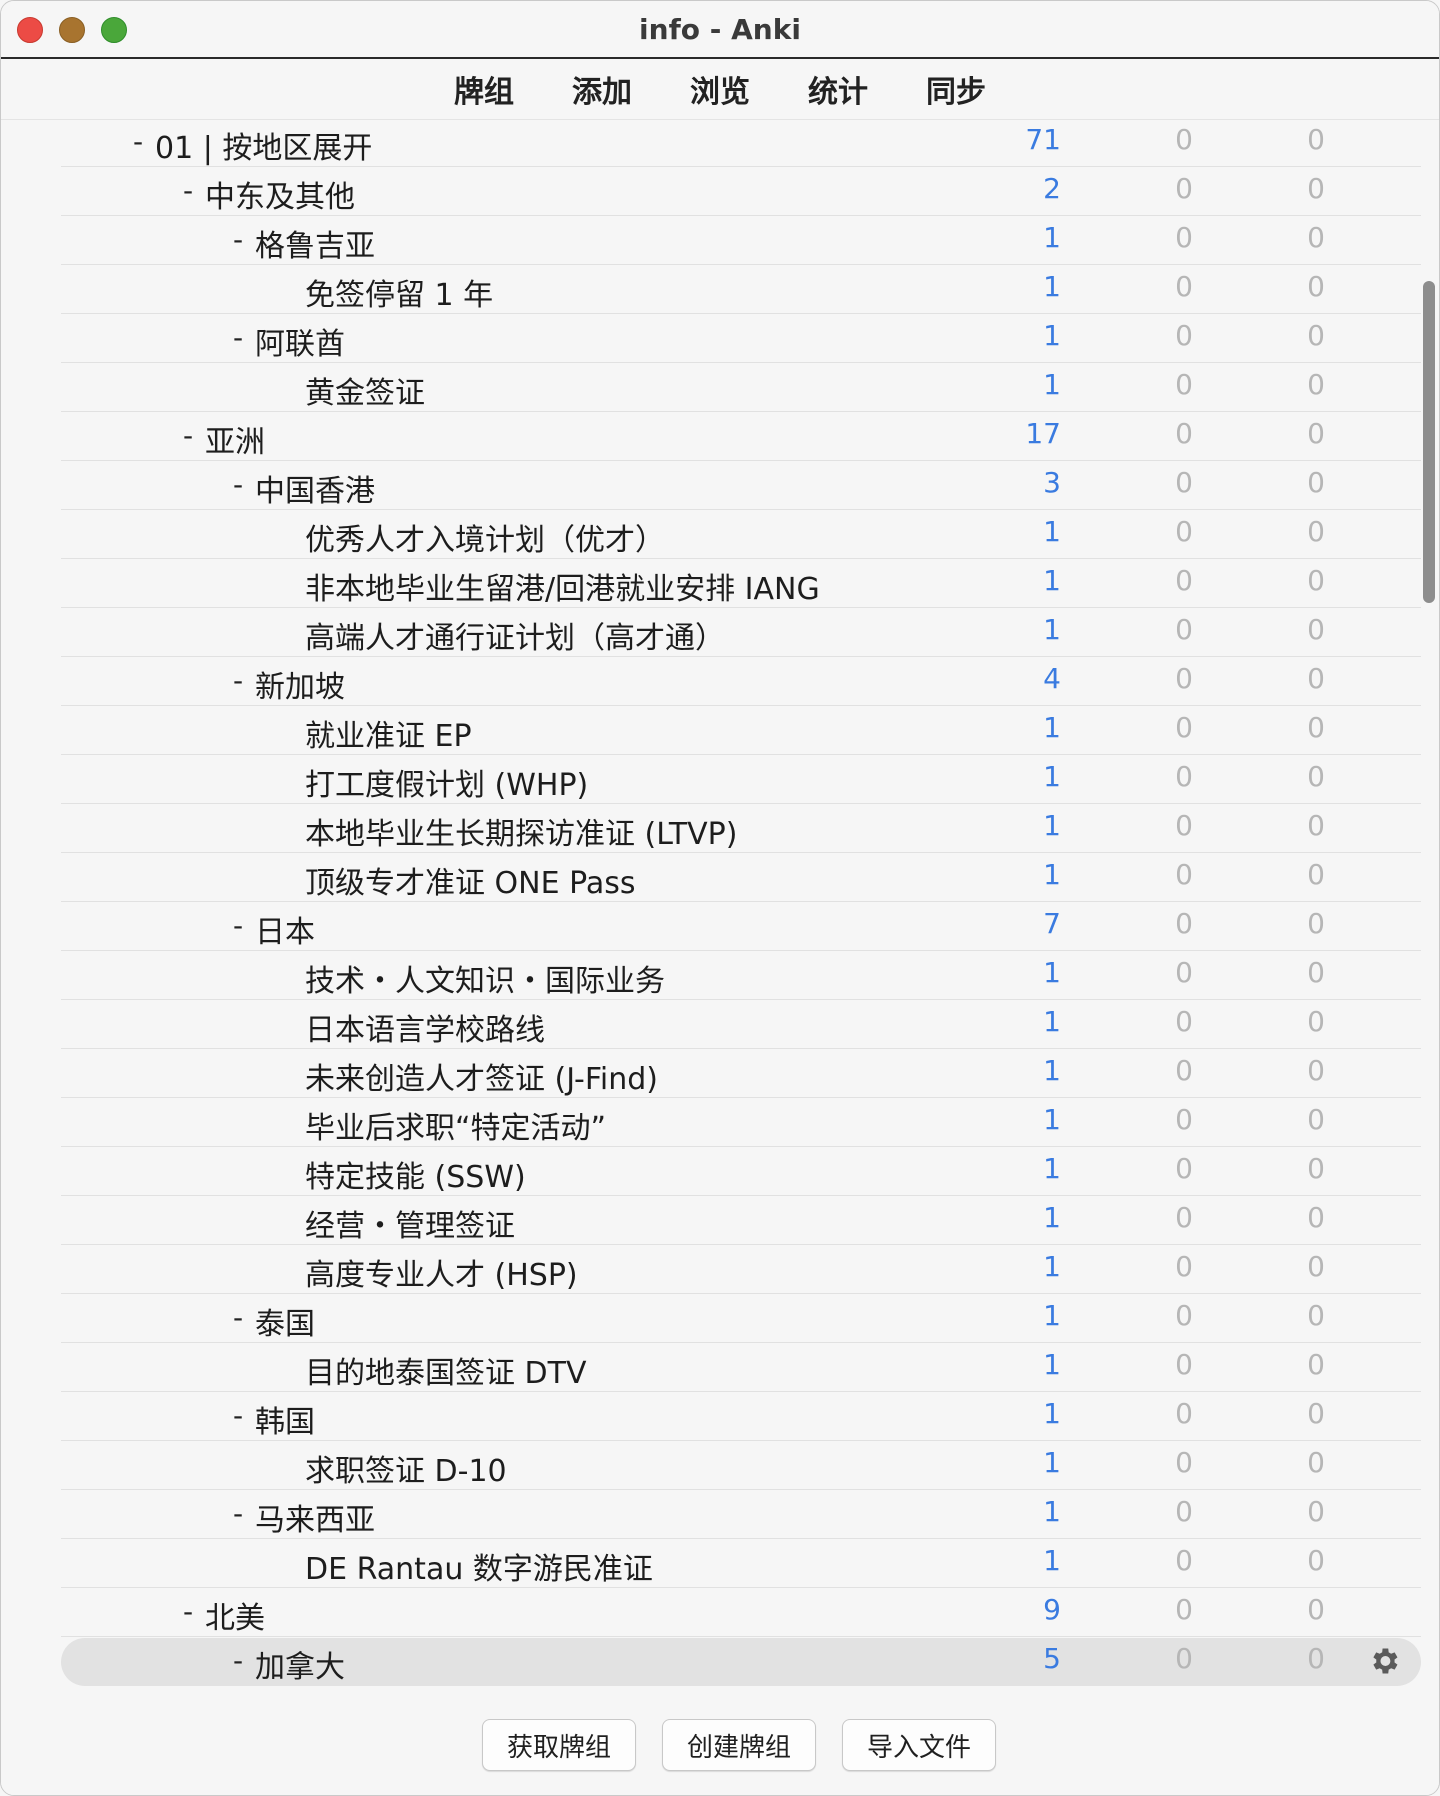 The width and height of the screenshot is (1440, 1796). Describe the element at coordinates (741, 927) in the screenshot. I see `deck-row: - 日本 7 0 0` at that location.